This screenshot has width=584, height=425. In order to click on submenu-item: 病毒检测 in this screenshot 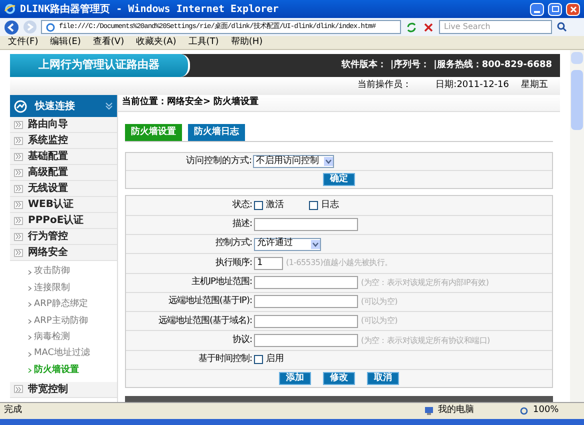, I will do `click(63, 338)`.